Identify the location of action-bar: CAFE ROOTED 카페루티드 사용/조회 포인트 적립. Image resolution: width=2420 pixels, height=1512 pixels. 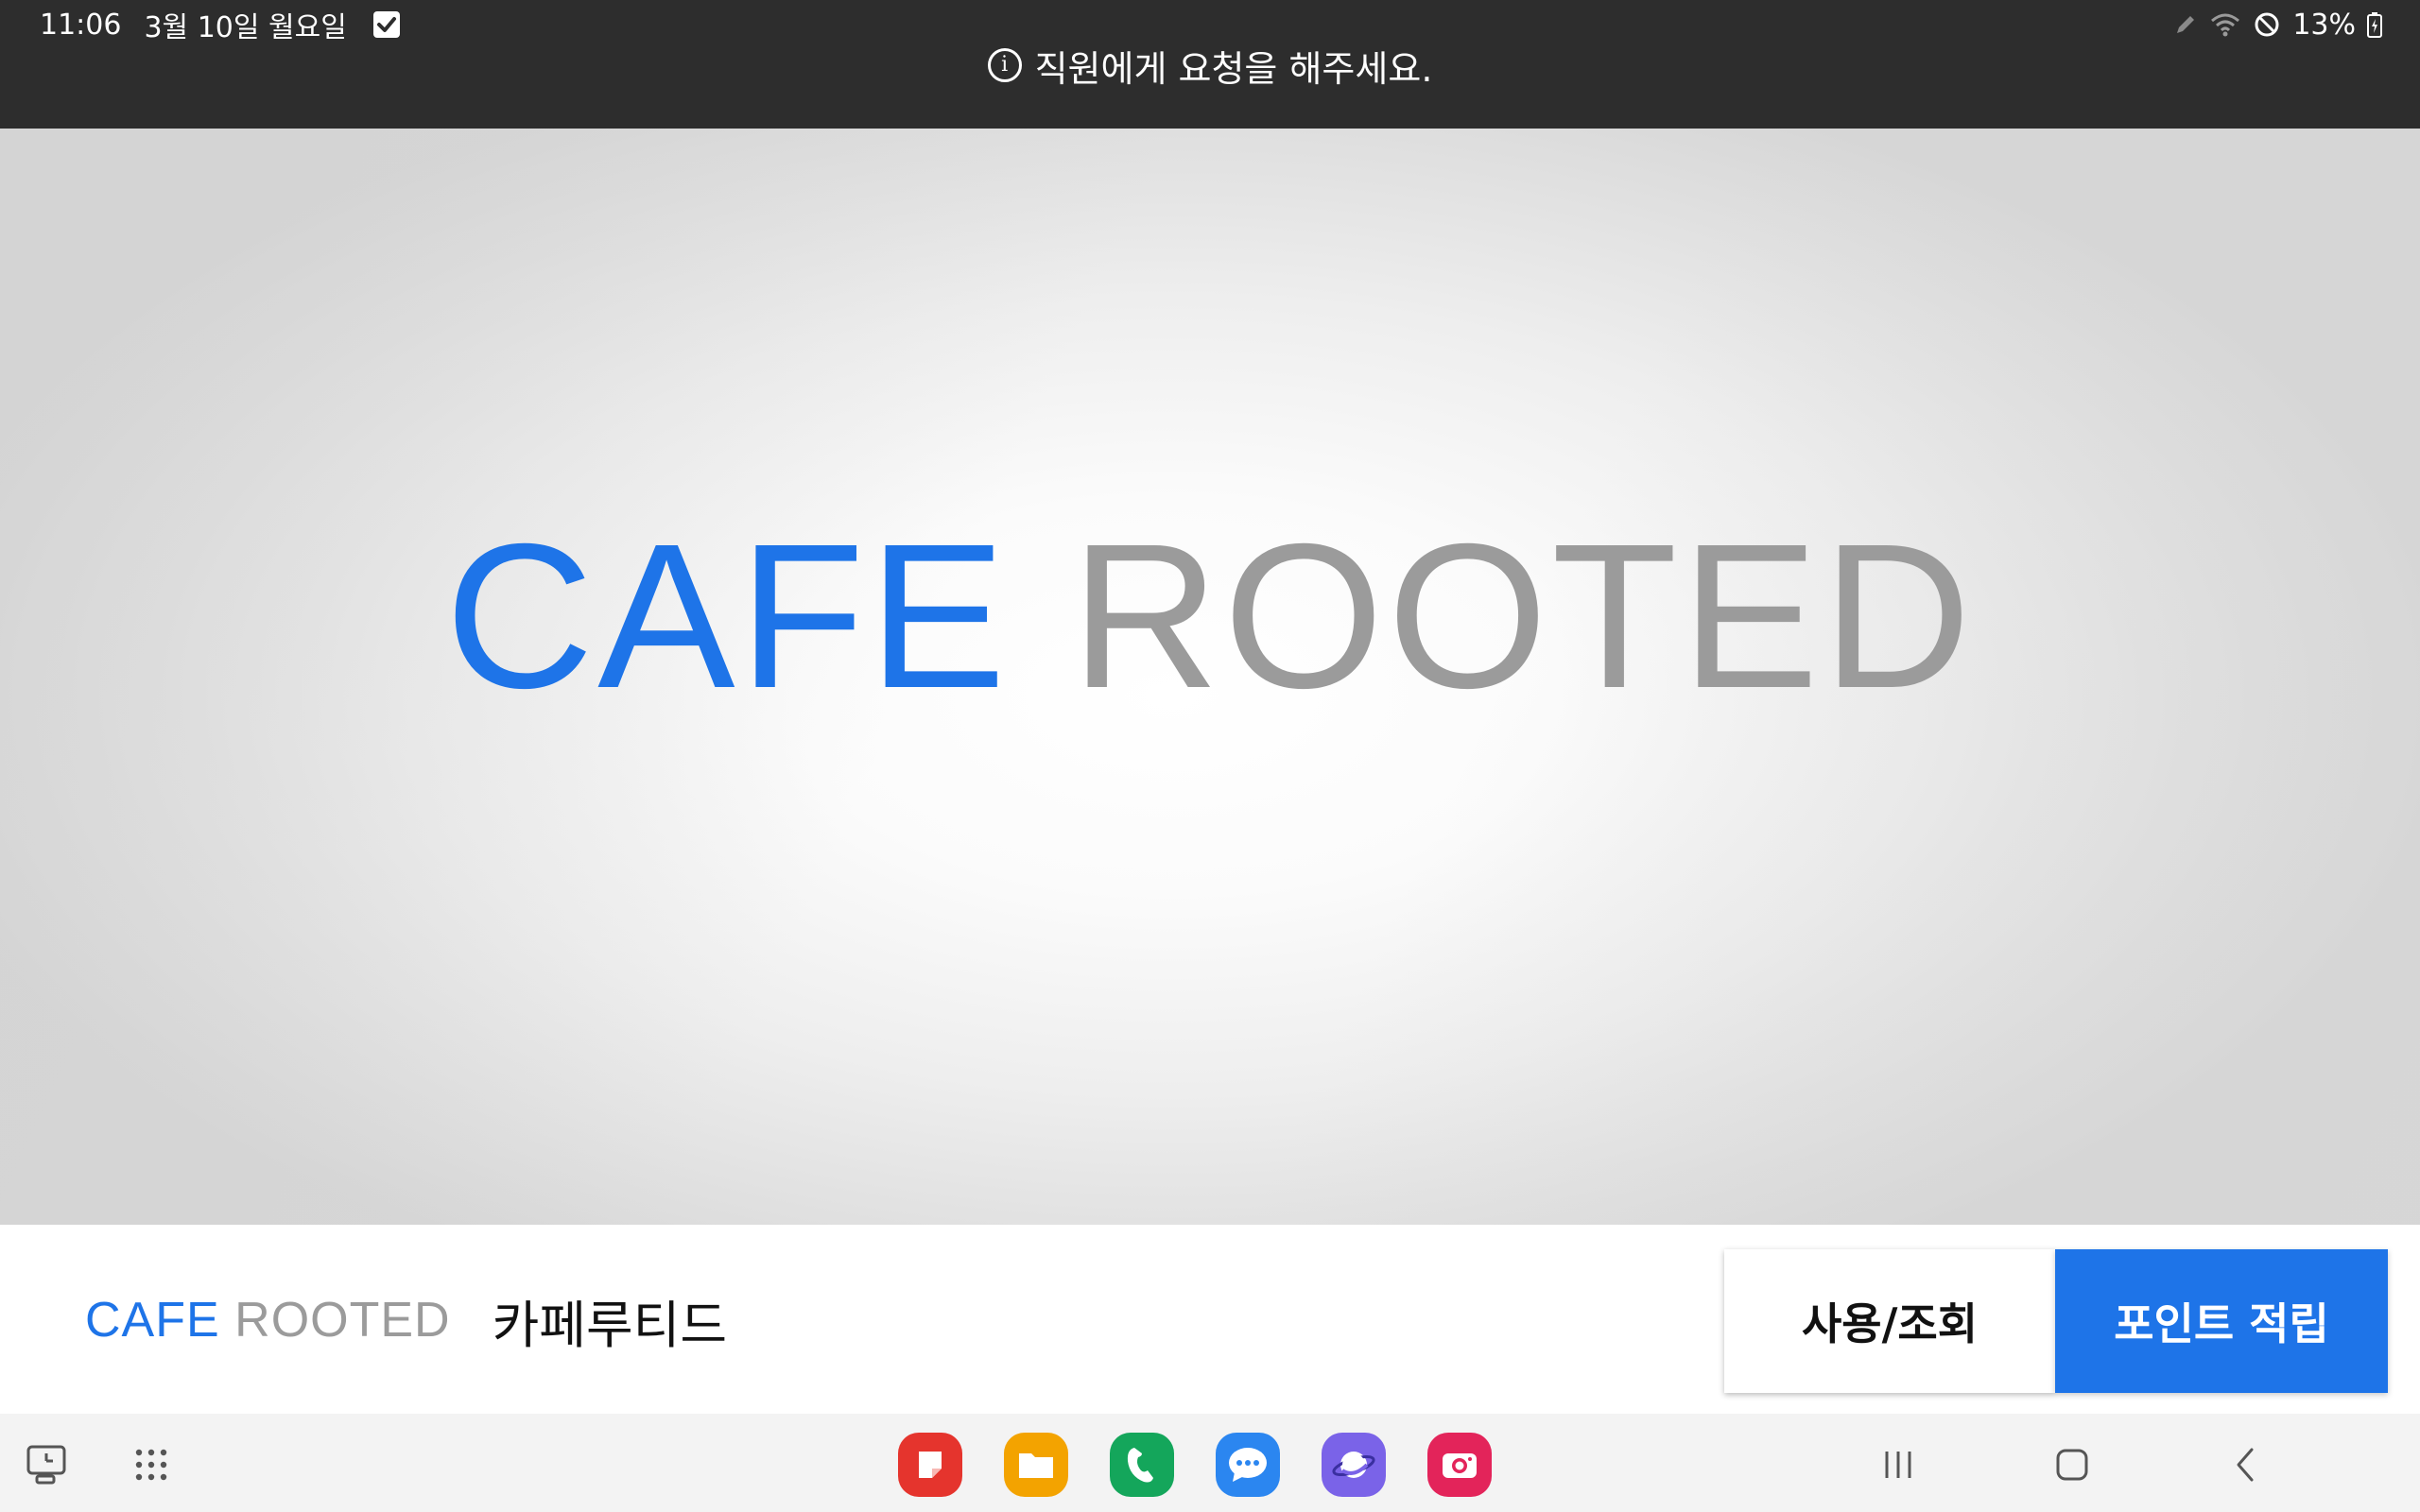
(1210, 1319).